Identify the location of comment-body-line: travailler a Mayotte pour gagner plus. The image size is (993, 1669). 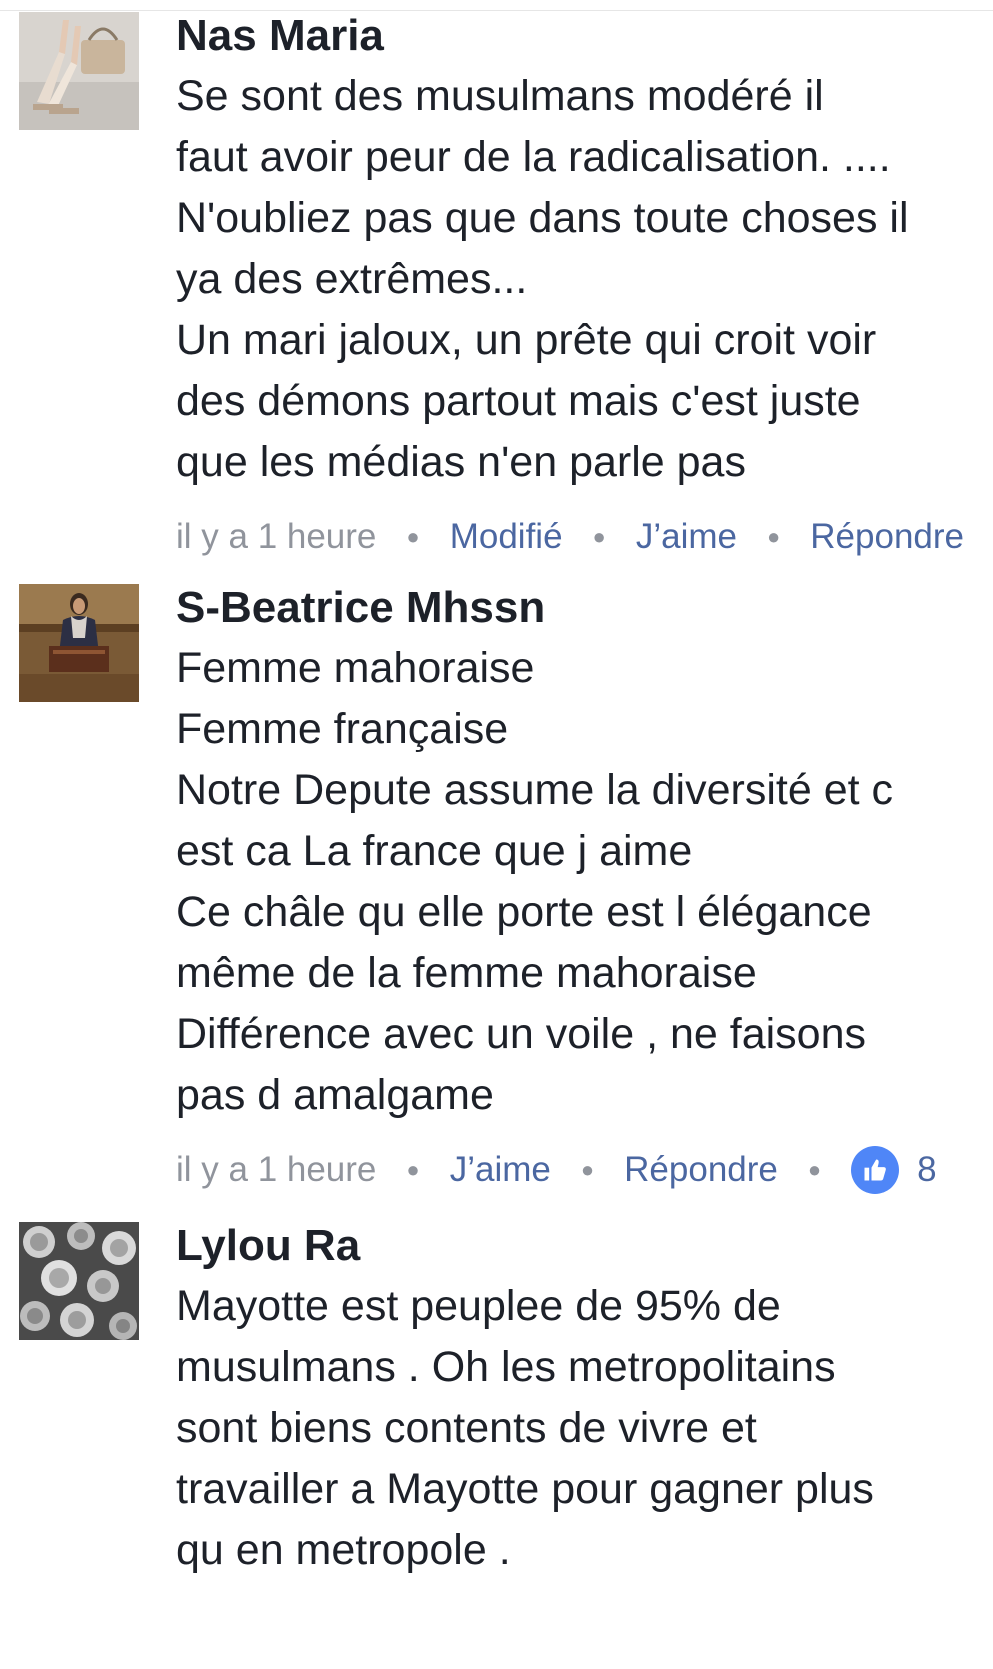
(525, 1489).